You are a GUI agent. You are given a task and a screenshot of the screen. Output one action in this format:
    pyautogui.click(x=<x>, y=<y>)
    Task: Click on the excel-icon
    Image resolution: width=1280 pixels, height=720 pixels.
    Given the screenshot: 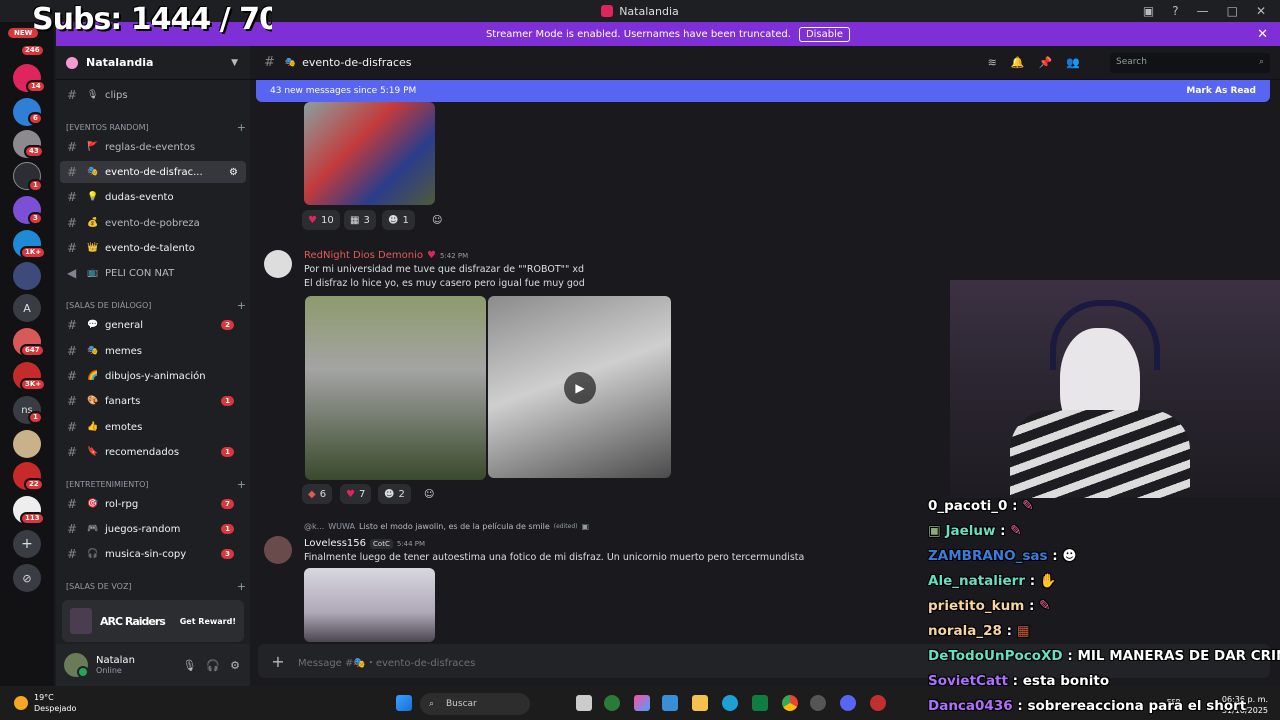 What is the action you would take?
    pyautogui.click(x=760, y=703)
    